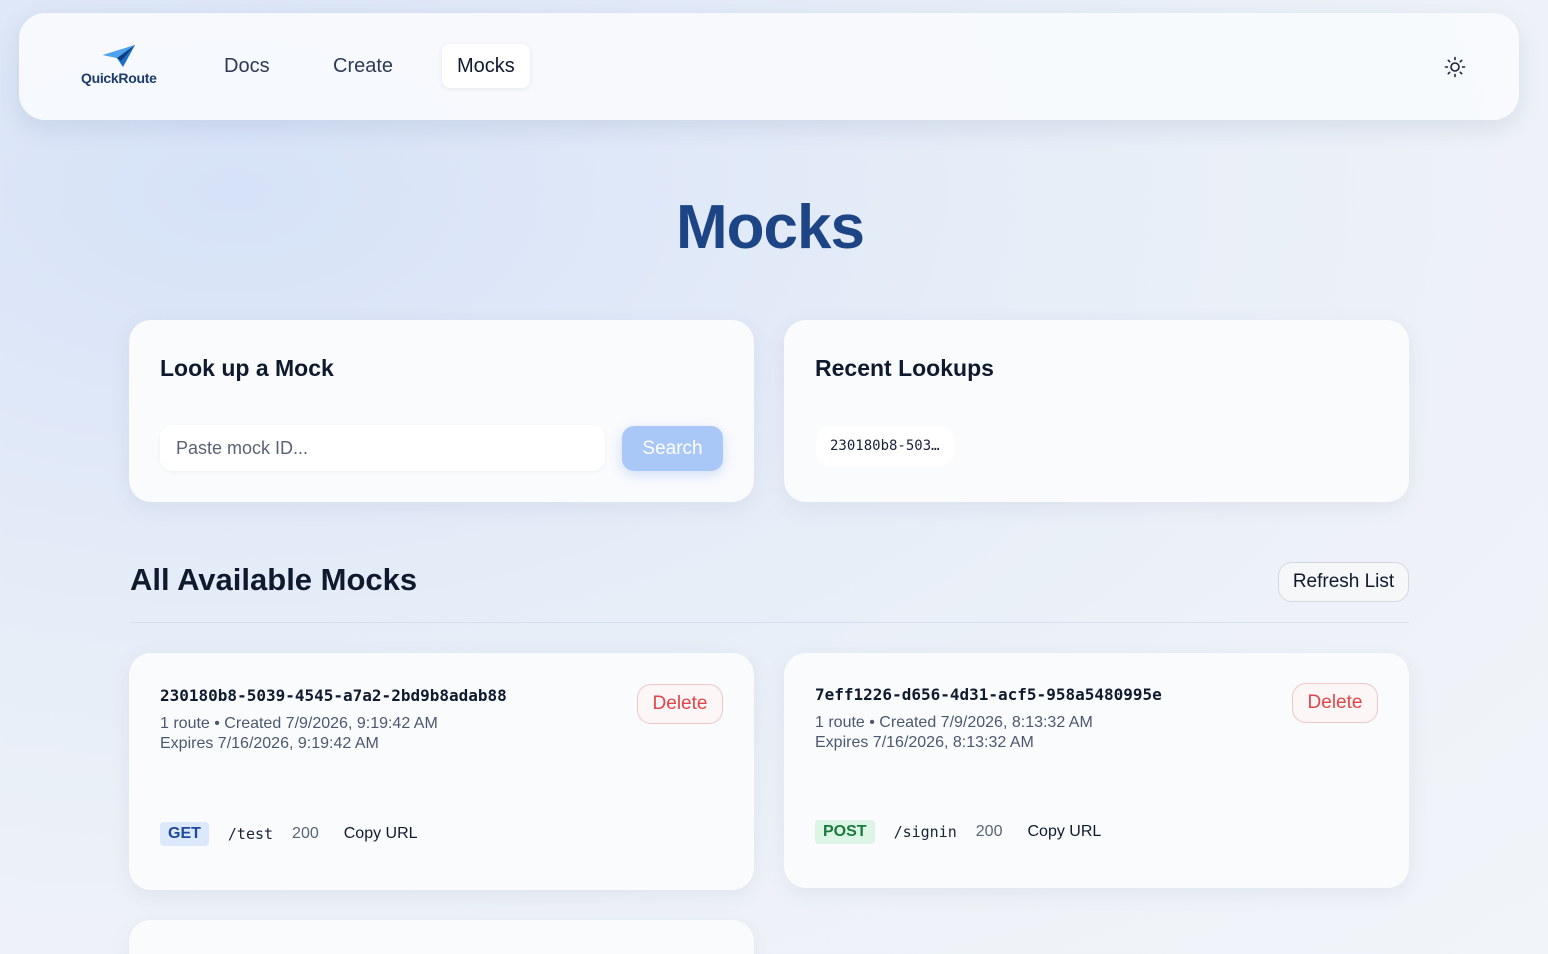 The image size is (1548, 954). Describe the element at coordinates (845, 832) in the screenshot. I see `method-badge: POST` at that location.